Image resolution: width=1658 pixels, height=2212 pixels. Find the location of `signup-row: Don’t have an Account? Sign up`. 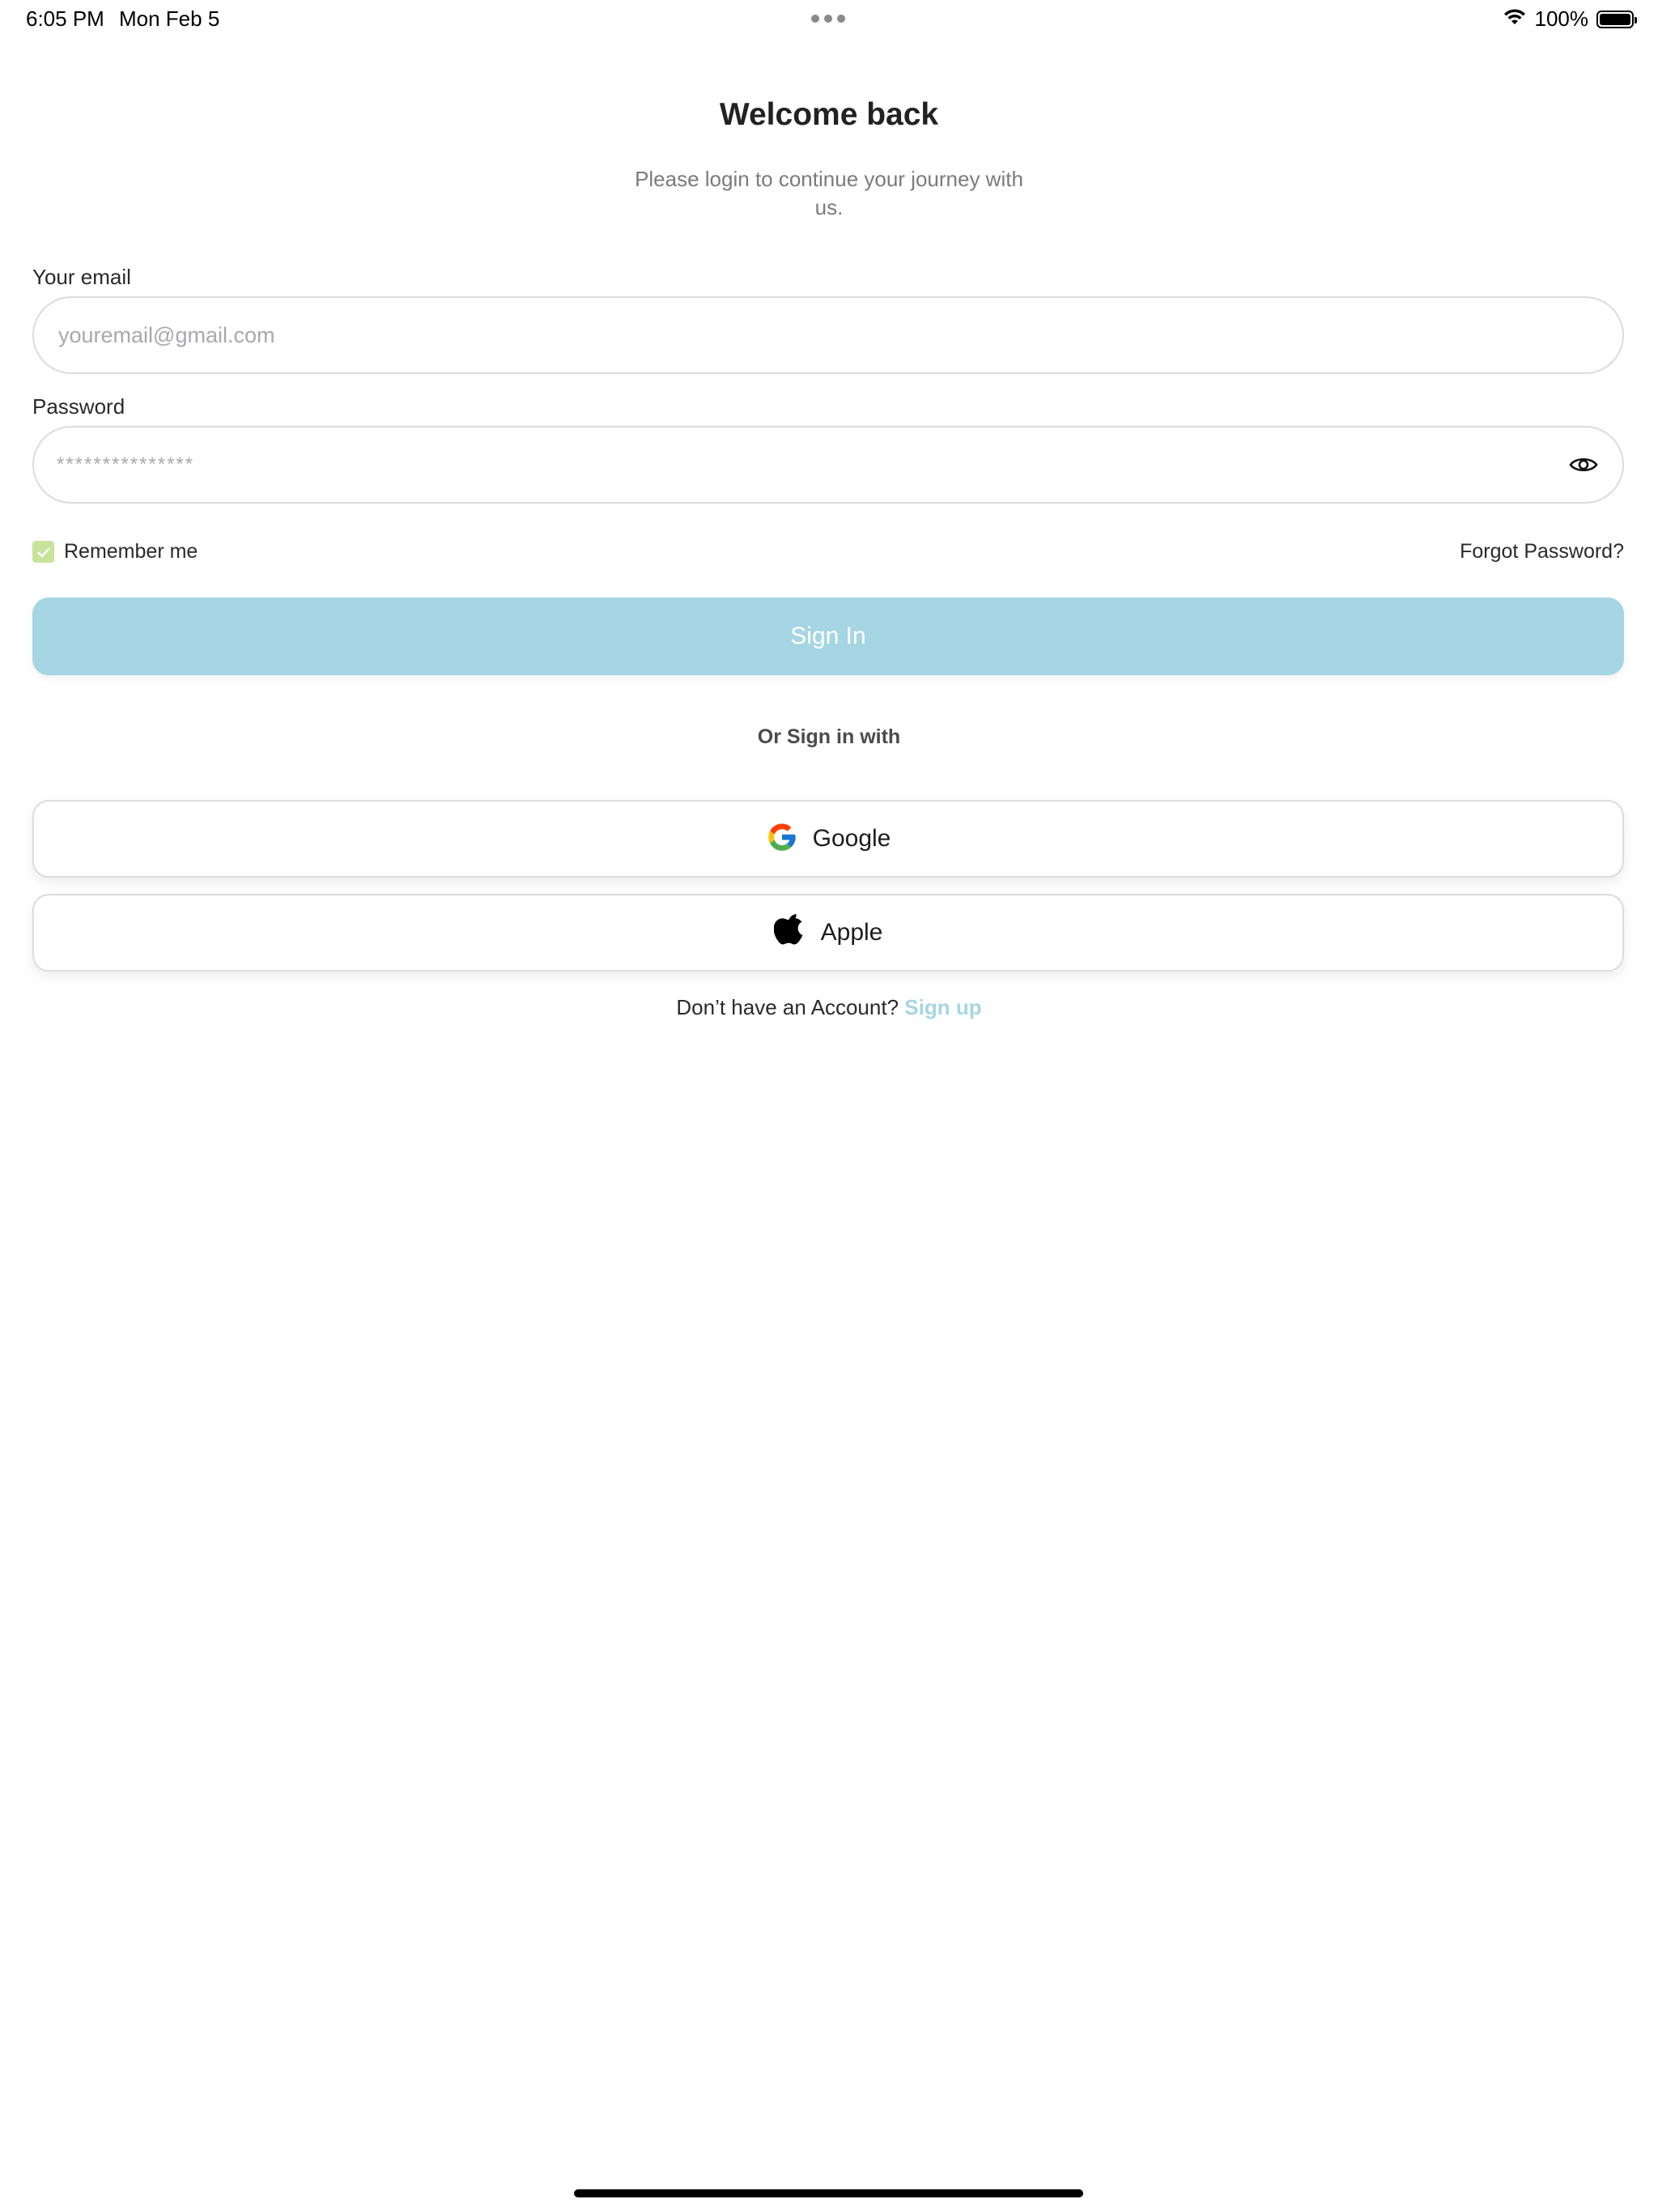

signup-row: Don’t have an Account? Sign up is located at coordinates (829, 1008).